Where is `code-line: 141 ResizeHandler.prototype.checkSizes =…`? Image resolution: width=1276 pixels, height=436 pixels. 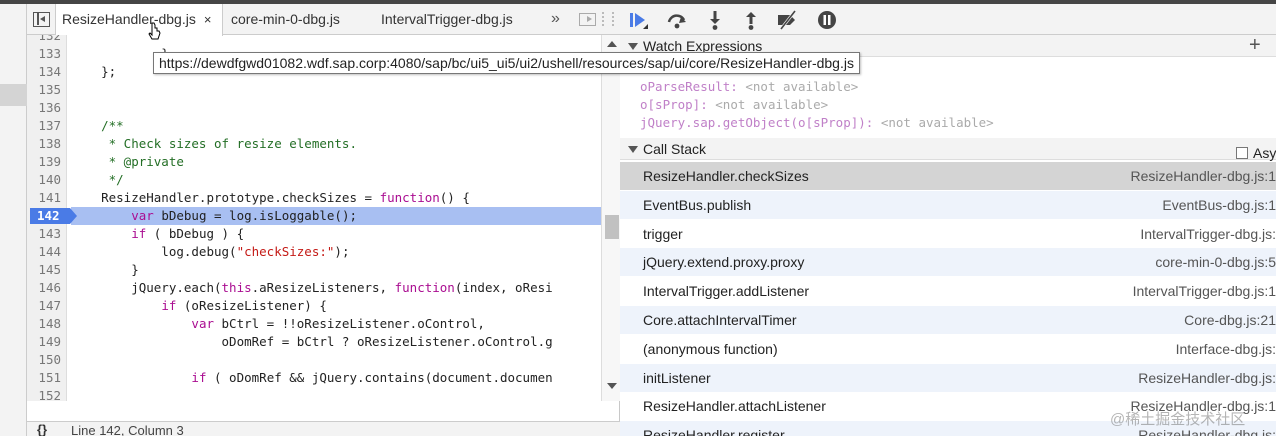 code-line: 141 ResizeHandler.prototype.checkSizes =… is located at coordinates (314, 198).